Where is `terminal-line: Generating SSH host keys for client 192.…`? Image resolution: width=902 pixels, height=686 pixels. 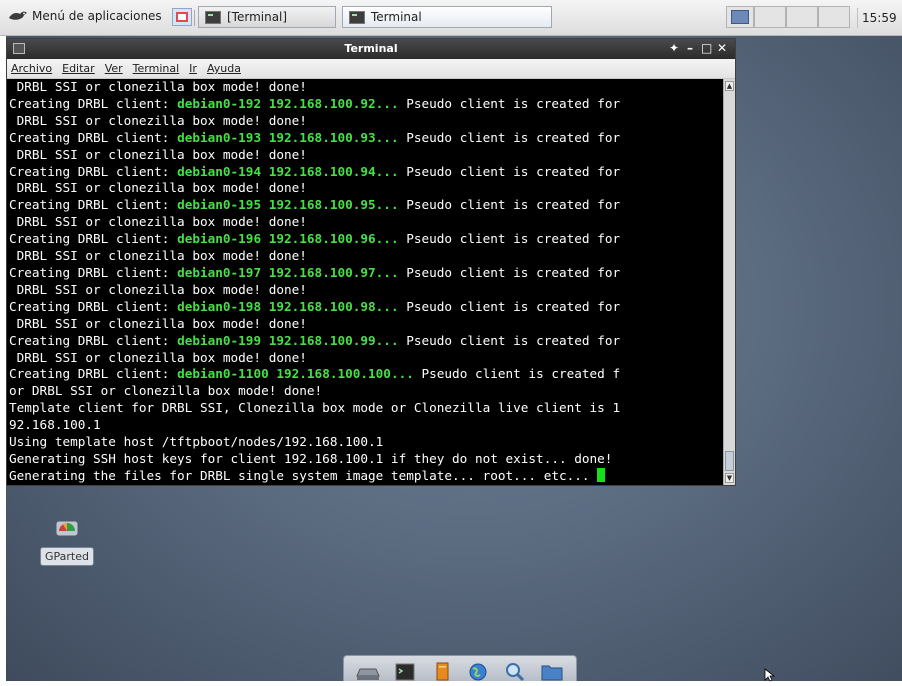
terminal-line: Generating SSH host keys for client 192.… is located at coordinates (366, 459).